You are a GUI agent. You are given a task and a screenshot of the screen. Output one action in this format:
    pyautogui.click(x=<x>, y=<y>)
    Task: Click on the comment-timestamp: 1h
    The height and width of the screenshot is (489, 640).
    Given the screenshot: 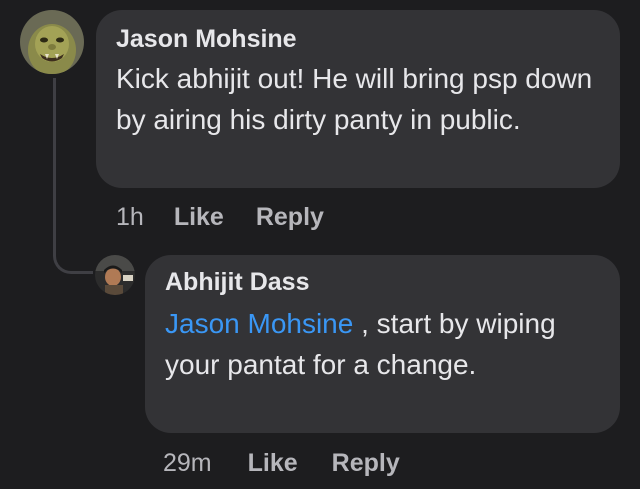 What is the action you would take?
    pyautogui.click(x=130, y=216)
    